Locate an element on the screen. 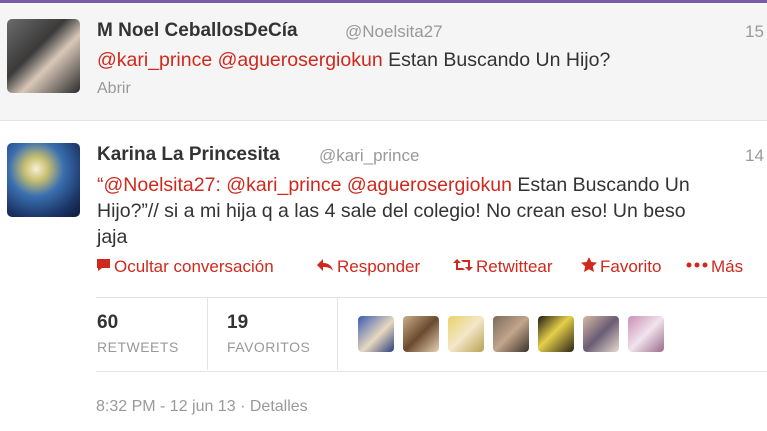 This screenshot has width=767, height=431. favorite-button: Favorito is located at coordinates (621, 267).